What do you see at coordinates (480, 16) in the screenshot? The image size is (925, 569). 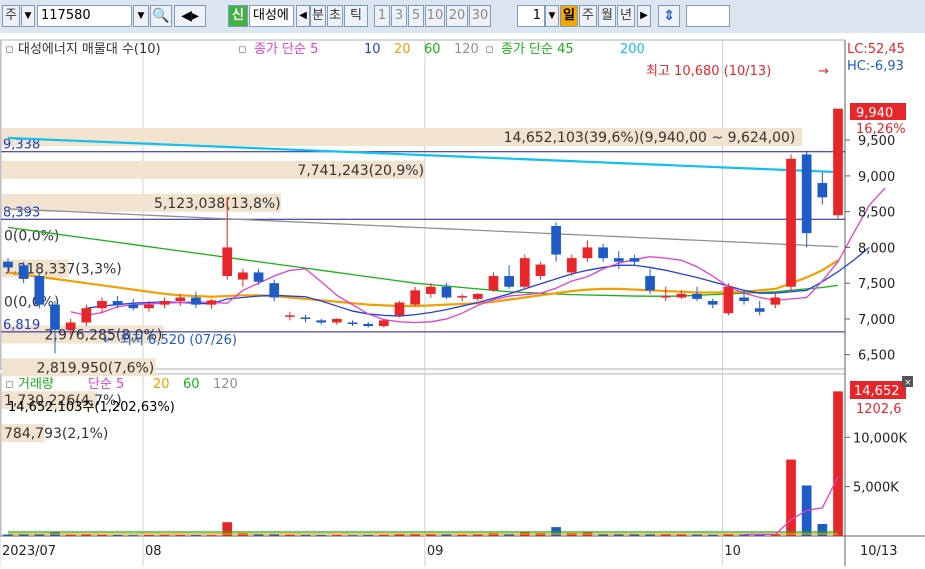 I see `interval-30-button: 30` at bounding box center [480, 16].